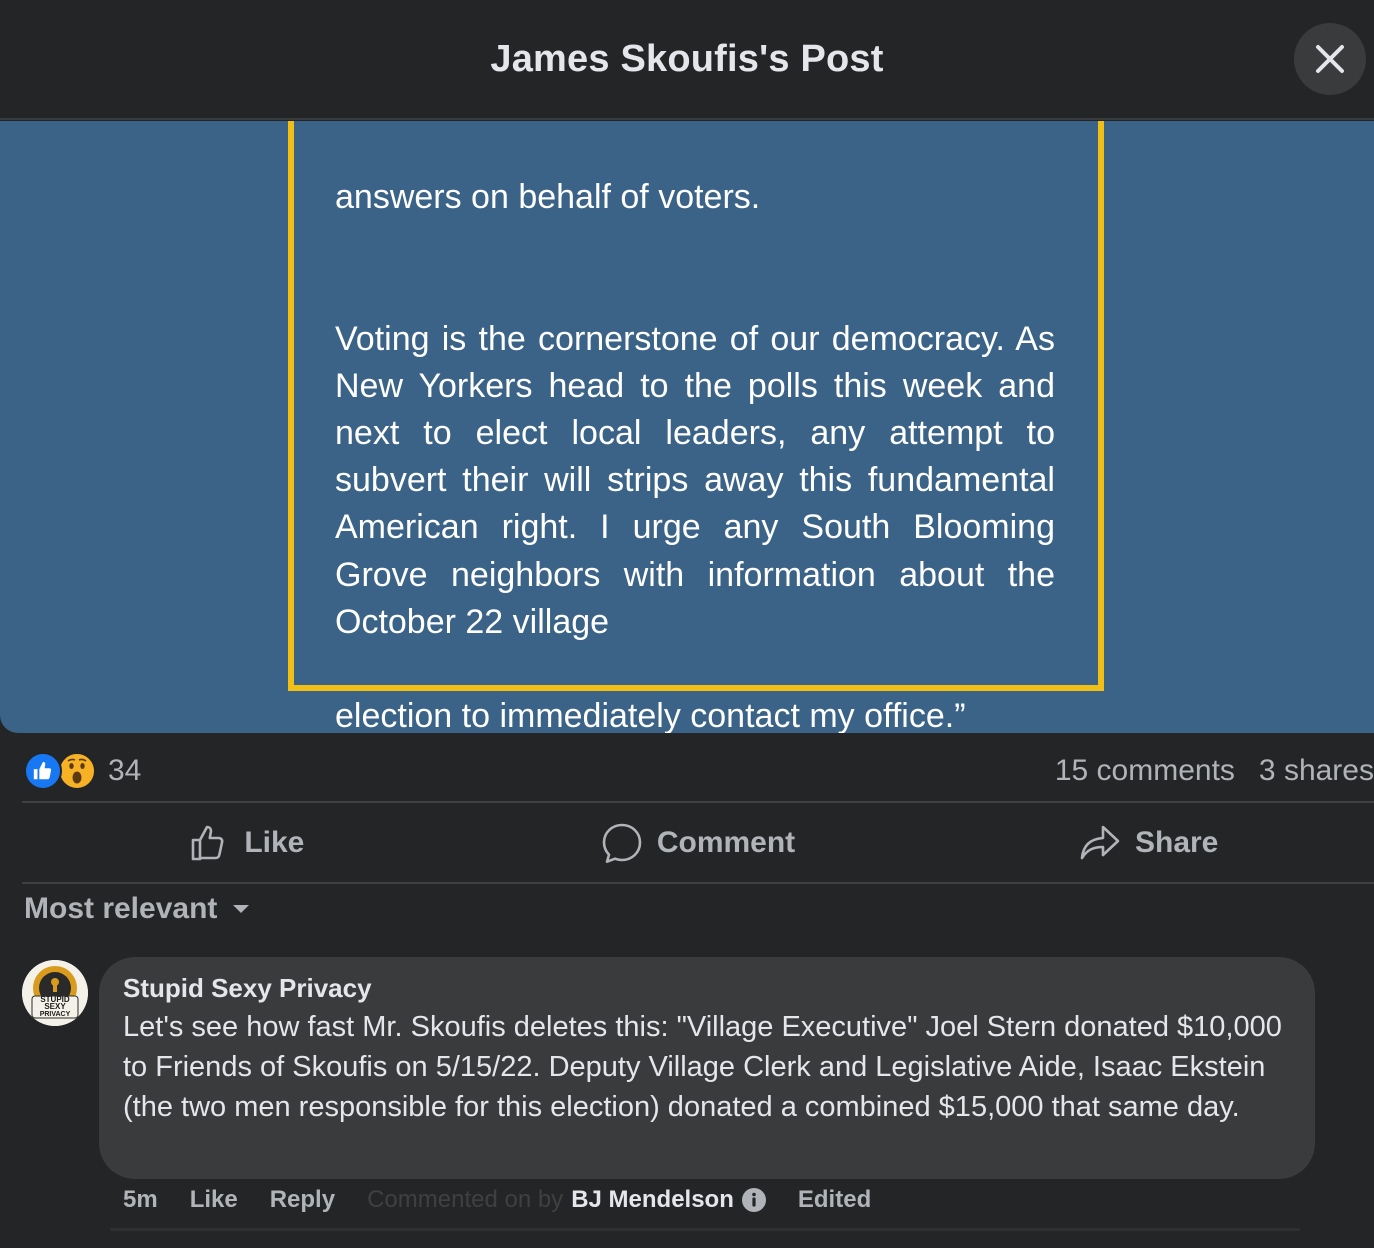 This screenshot has height=1248, width=1374. Describe the element at coordinates (125, 770) in the screenshot. I see `reaction-count: 34` at that location.